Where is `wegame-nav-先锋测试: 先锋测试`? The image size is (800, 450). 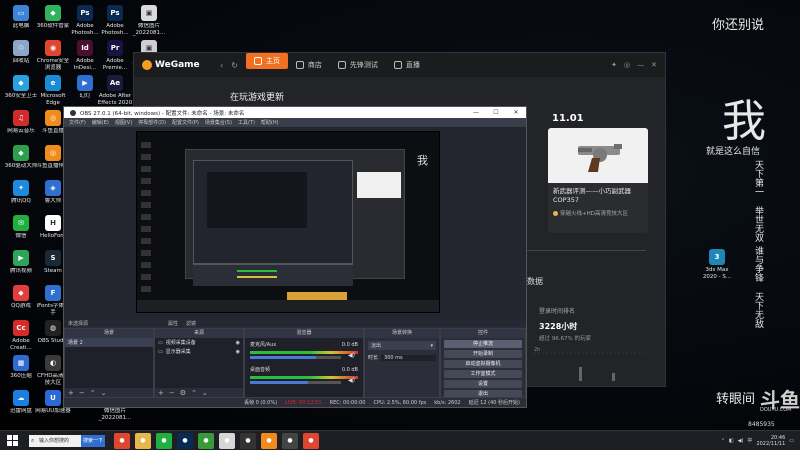
wegame-nav-先锋测试: 先锋测试 is located at coordinates (358, 65).